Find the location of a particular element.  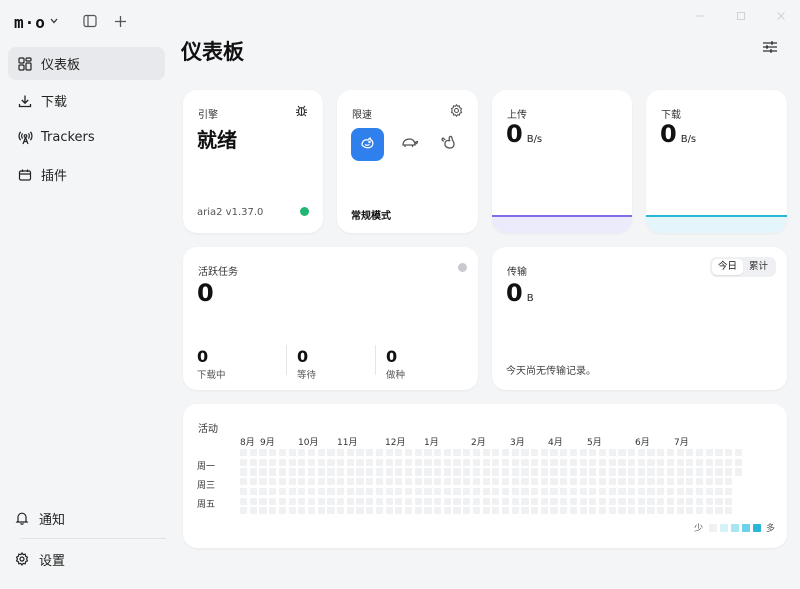

active-tasks-label: 活跃任务 is located at coordinates (218, 272).